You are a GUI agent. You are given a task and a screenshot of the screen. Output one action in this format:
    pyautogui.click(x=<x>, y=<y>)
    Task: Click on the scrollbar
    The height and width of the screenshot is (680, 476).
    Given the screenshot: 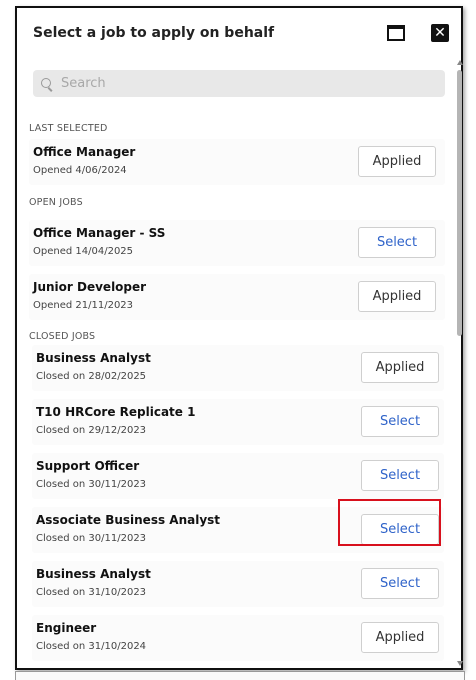 What is the action you would take?
    pyautogui.click(x=460, y=363)
    